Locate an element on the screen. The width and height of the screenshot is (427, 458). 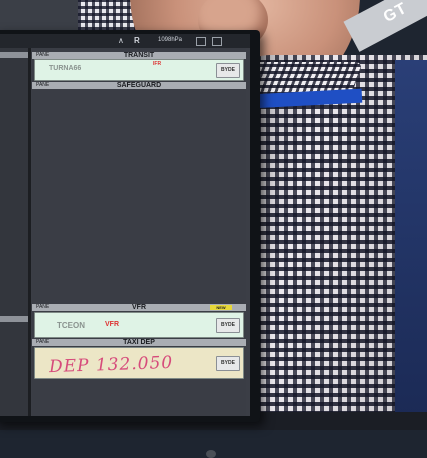
flight-strip-taxi-dep: DEP 132.050 BYDE is located at coordinates (139, 363).